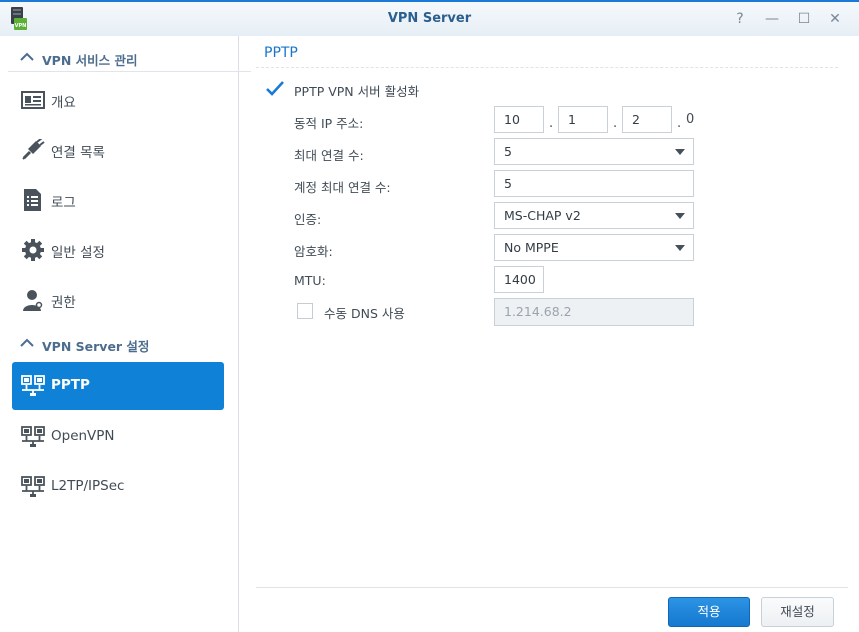 The image size is (859, 632). Describe the element at coordinates (594, 312) in the screenshot. I see `manual-dns-input: 1.214.68.2` at that location.